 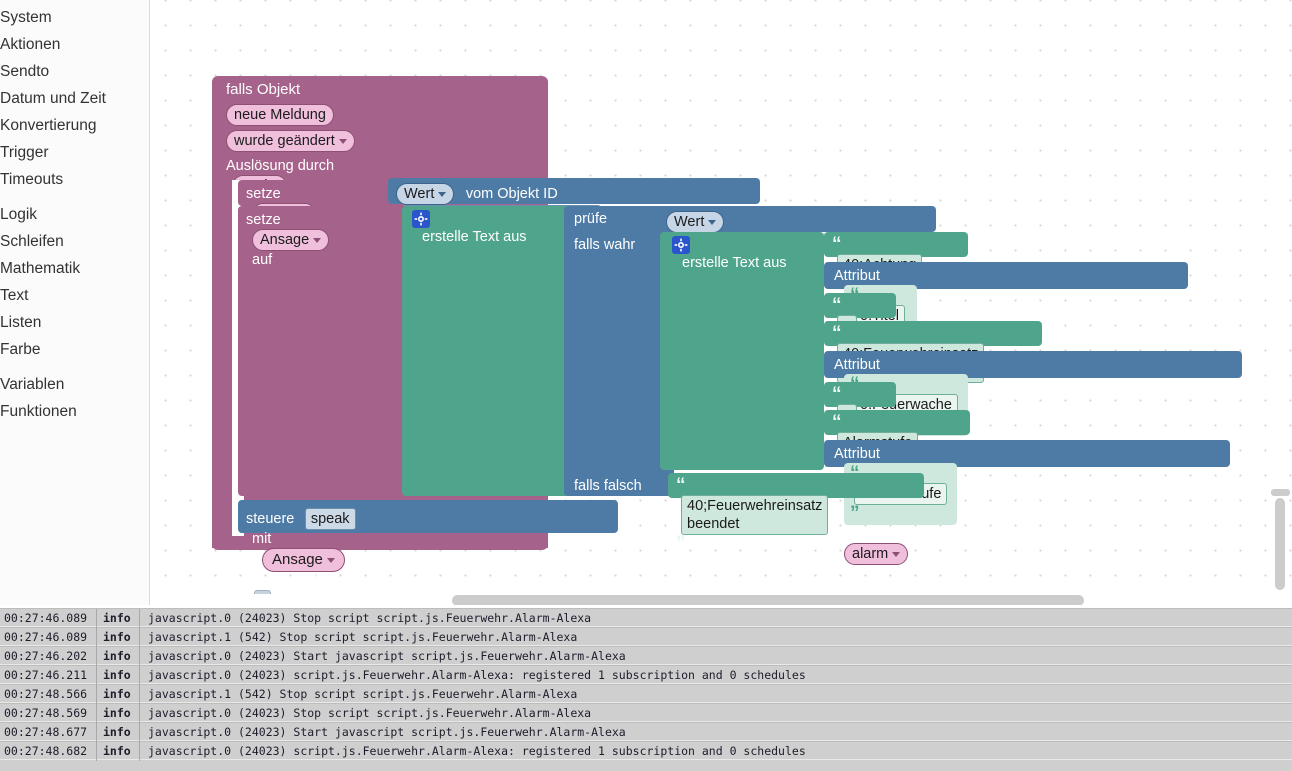 What do you see at coordinates (486, 351) in the screenshot?
I see `create-text-outer-block` at bounding box center [486, 351].